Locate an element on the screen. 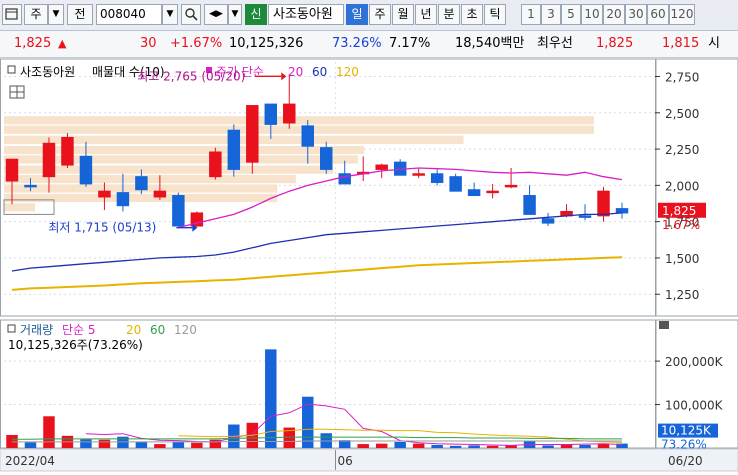 The image size is (738, 475). high-annotation: 최고 2,765 (05/20) is located at coordinates (191, 76).